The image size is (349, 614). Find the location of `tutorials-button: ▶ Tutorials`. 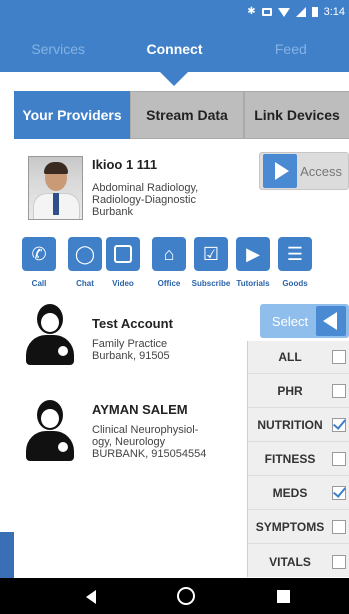

tutorials-button: ▶ Tutorials is located at coordinates (253, 262).